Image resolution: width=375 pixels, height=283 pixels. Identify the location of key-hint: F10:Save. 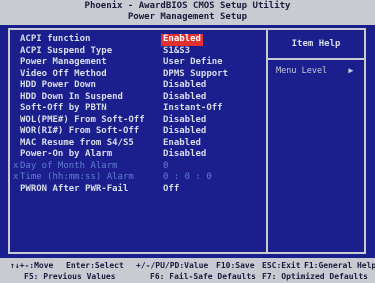
(235, 265).